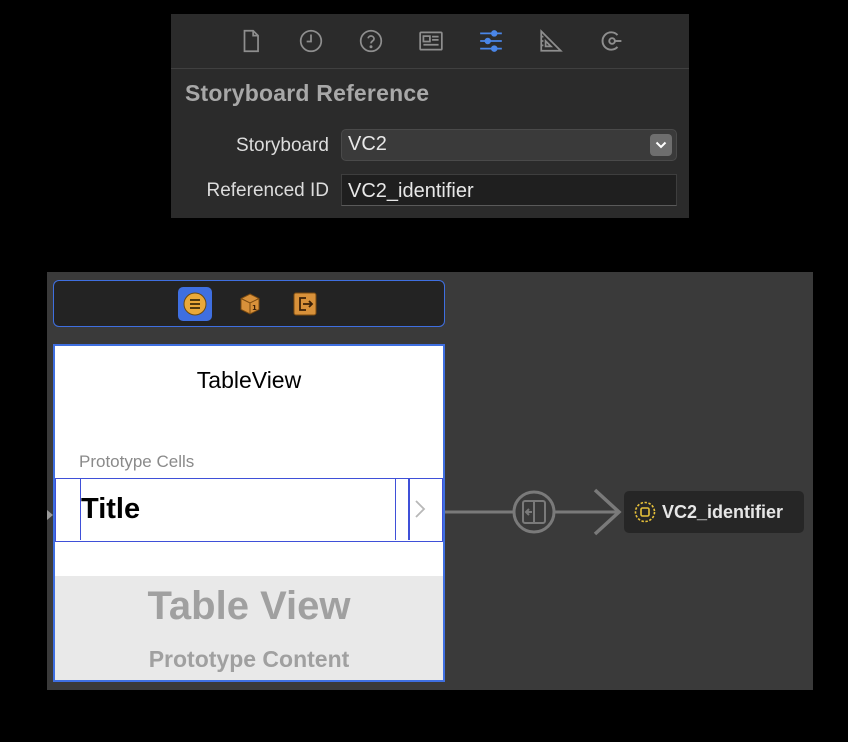  What do you see at coordinates (611, 41) in the screenshot?
I see `connections-icon` at bounding box center [611, 41].